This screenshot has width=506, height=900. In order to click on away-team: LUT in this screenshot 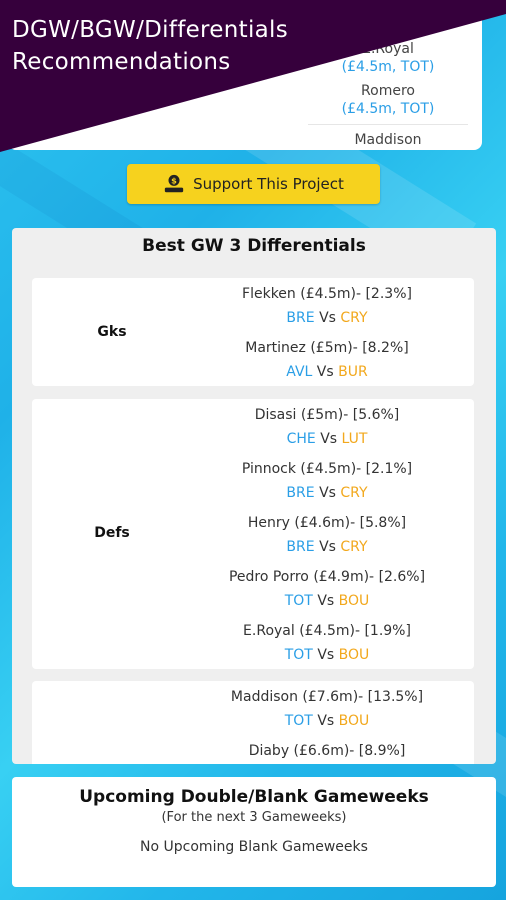, I will do `click(354, 439)`.